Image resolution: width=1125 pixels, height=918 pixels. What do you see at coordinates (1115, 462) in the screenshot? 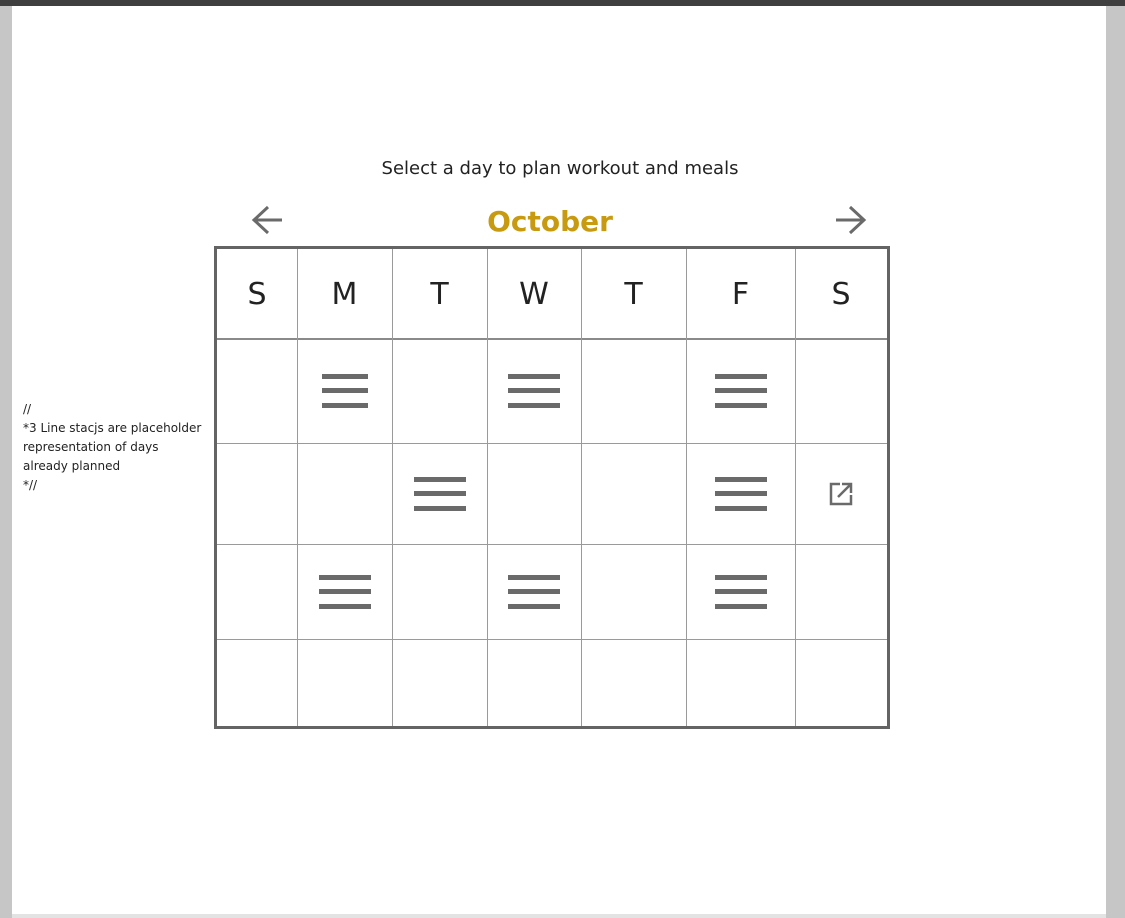
I see `scrollbar` at bounding box center [1115, 462].